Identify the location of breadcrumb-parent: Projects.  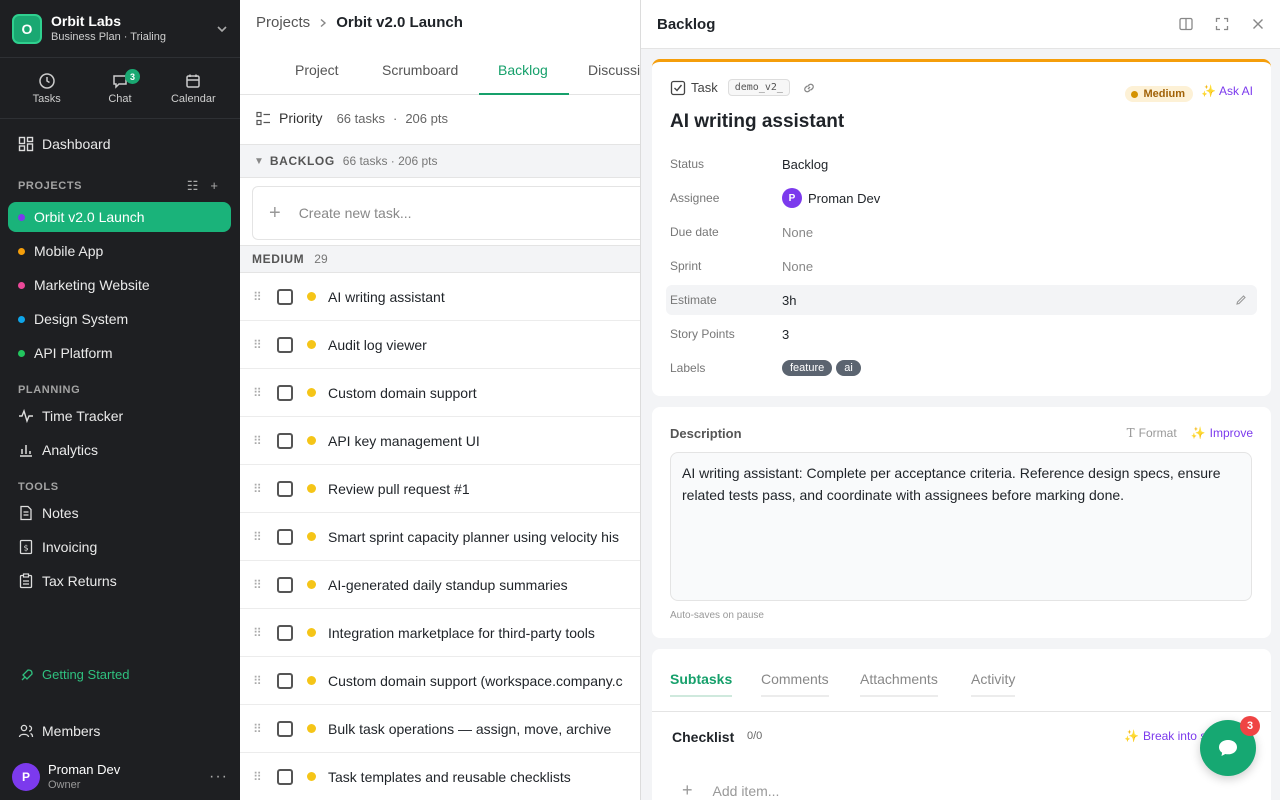
(283, 22).